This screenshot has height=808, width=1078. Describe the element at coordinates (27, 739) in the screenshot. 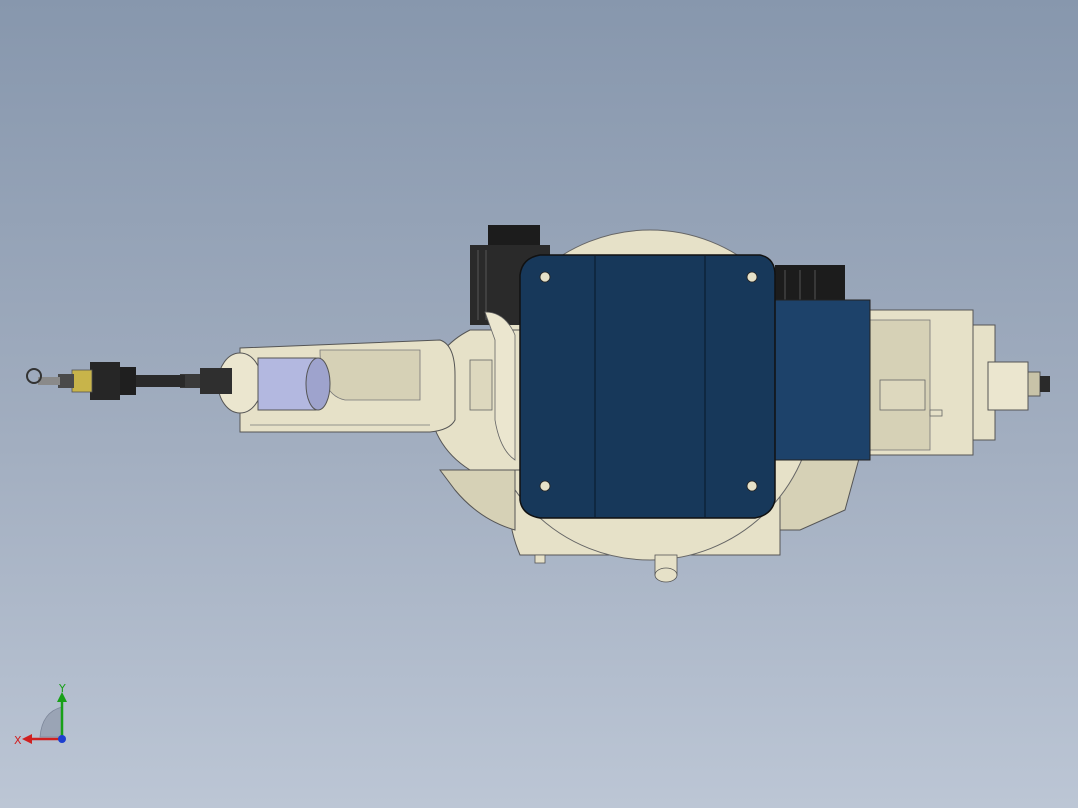

I see `x-axis-arrowhead` at that location.